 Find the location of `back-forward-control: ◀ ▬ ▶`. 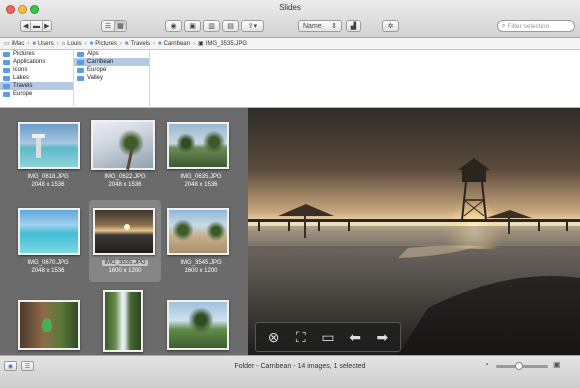

back-forward-control: ◀ ▬ ▶ is located at coordinates (36, 26).